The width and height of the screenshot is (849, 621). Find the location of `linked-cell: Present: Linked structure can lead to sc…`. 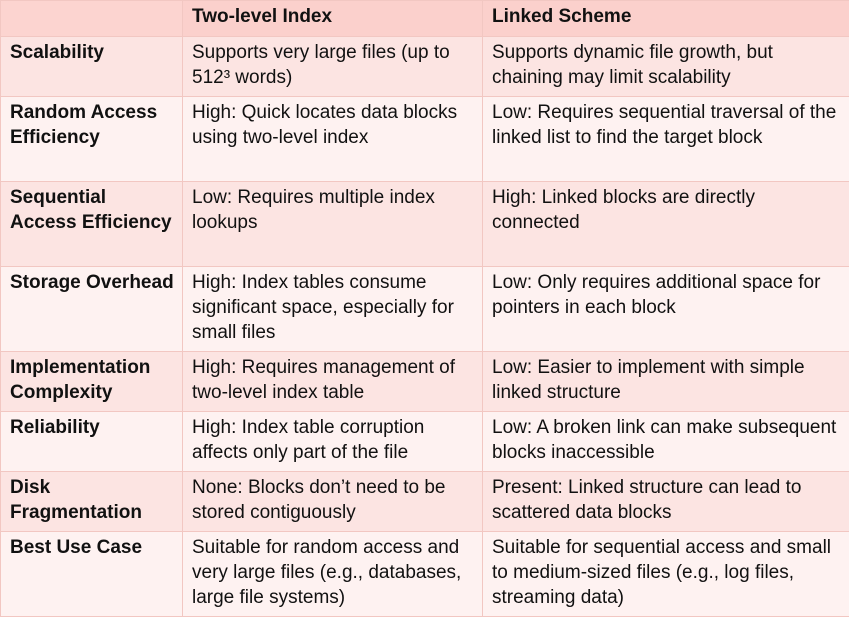

linked-cell: Present: Linked structure can lead to sc… is located at coordinates (665, 501).